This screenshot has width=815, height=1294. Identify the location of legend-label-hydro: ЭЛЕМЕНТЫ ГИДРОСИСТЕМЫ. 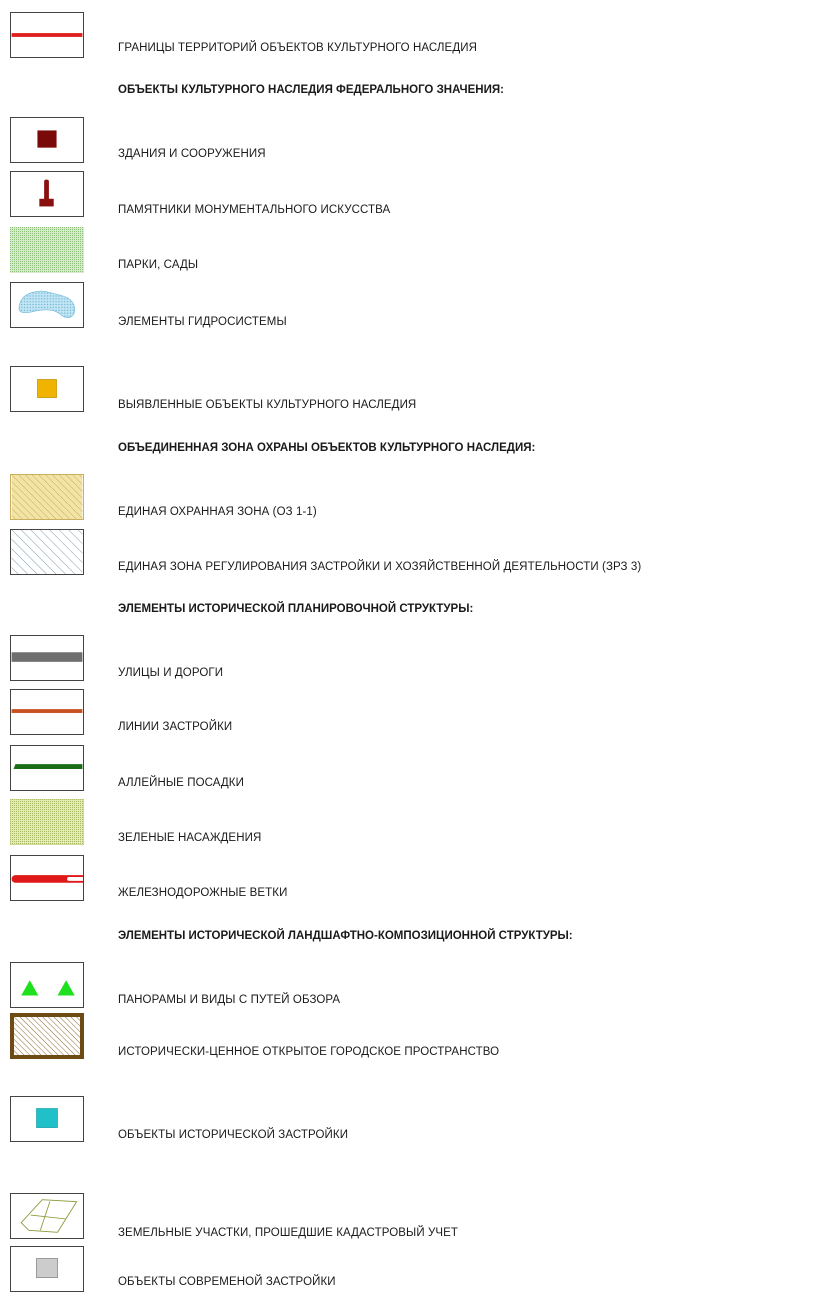
(202, 322).